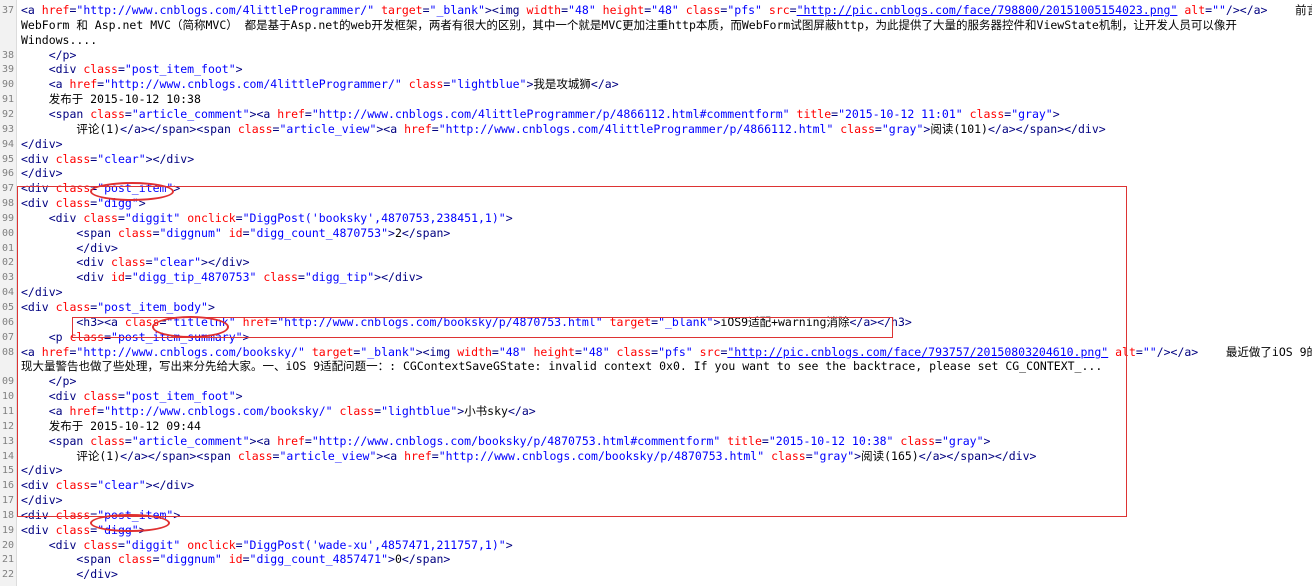 The height and width of the screenshot is (586, 1312). I want to click on code-token: height, so click(620, 10).